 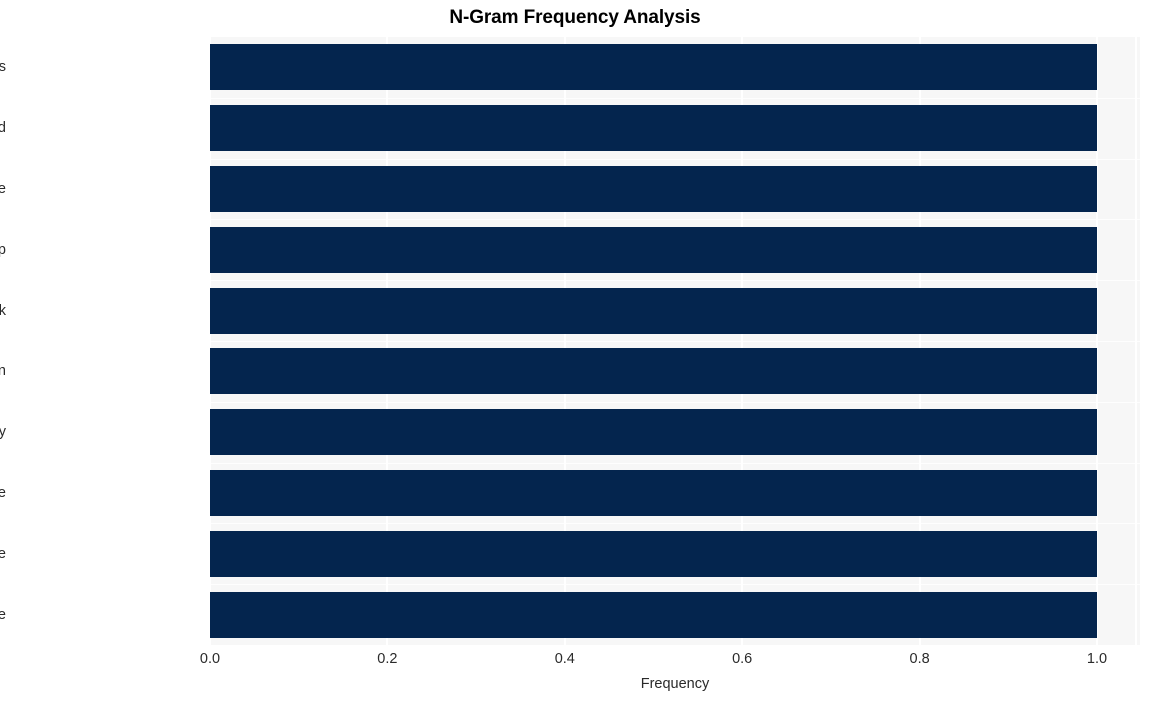 What do you see at coordinates (575, 17) in the screenshot?
I see `chart-title: N-Gram Frequency Analysis` at bounding box center [575, 17].